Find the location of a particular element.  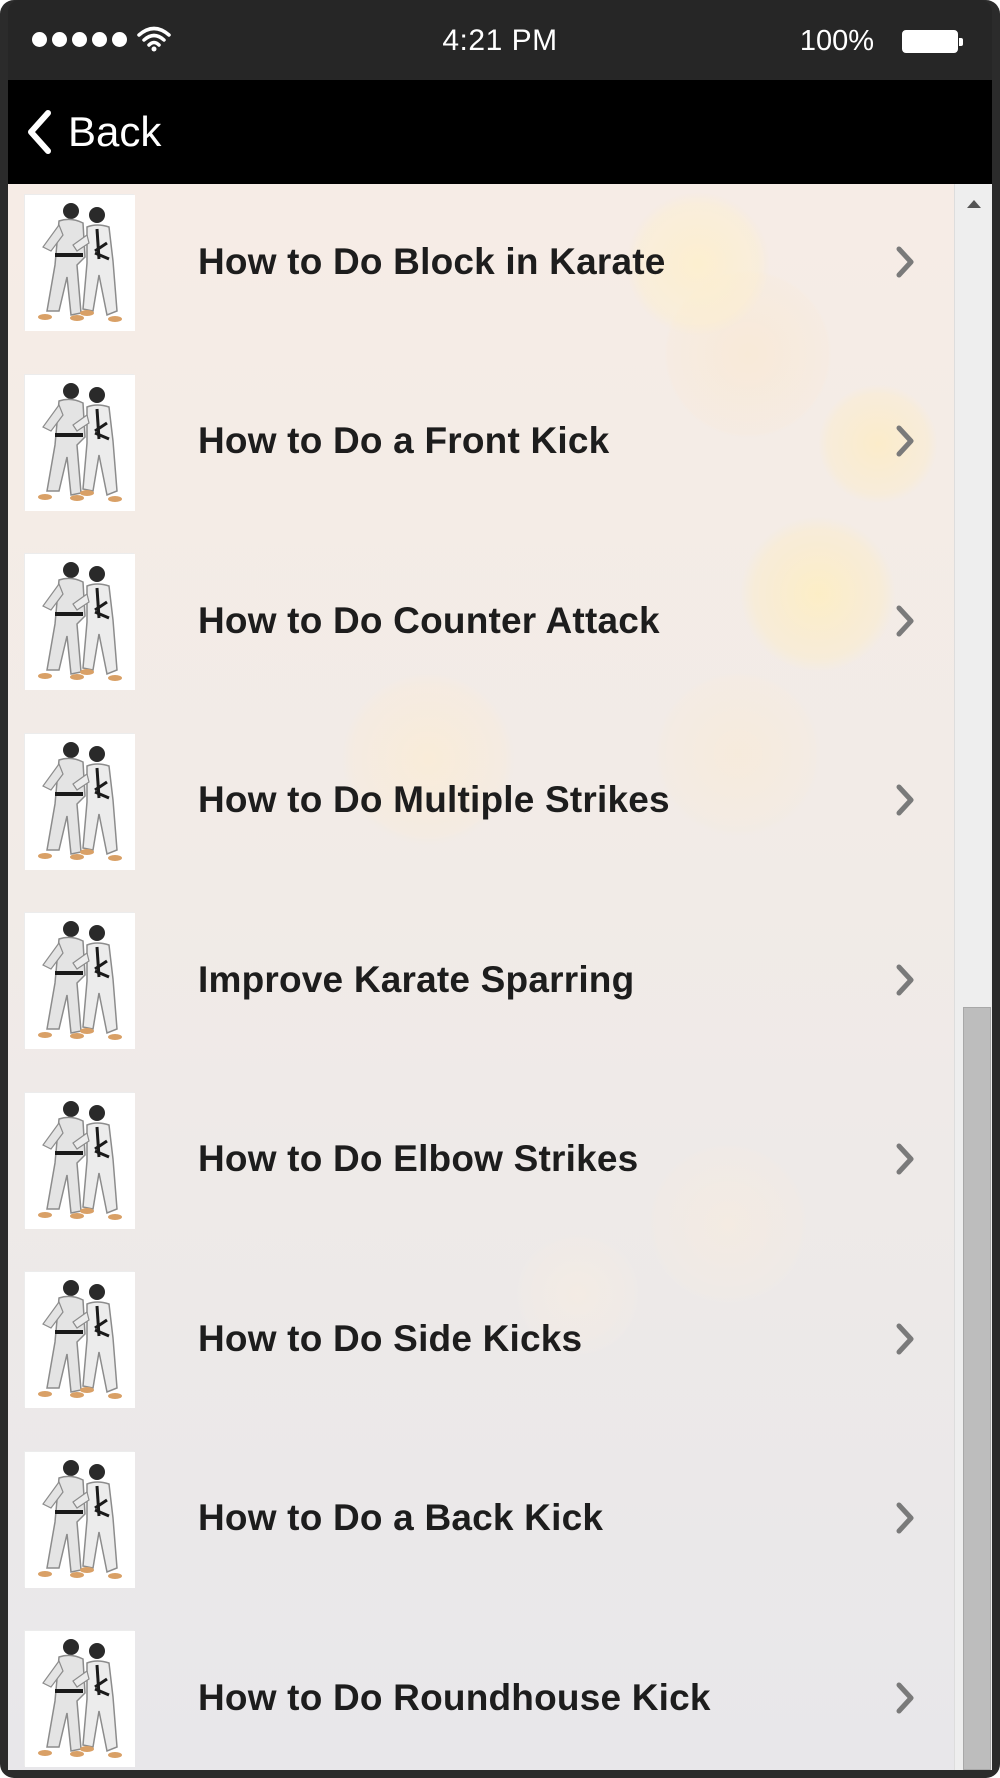

list-item-label: How to Do Block in Karate is located at coordinates (432, 261).